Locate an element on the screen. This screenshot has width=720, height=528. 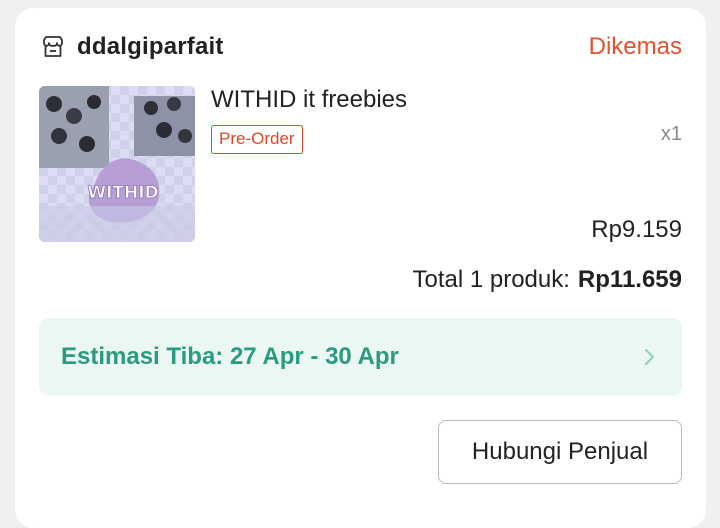
product-image-logo: WITHID is located at coordinates (122, 193).